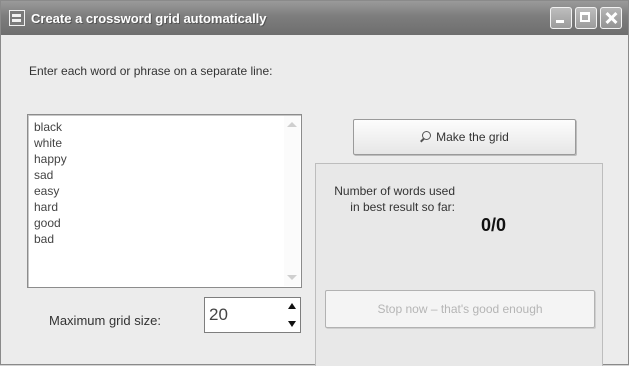 Image resolution: width=629 pixels, height=366 pixels. I want to click on word-line: happy, so click(50, 159).